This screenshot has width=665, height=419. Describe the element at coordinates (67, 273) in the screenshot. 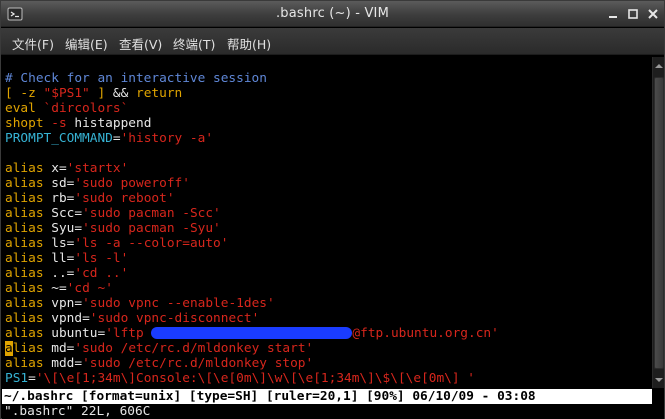

I see `code-line: alias ..='cd ..'` at that location.